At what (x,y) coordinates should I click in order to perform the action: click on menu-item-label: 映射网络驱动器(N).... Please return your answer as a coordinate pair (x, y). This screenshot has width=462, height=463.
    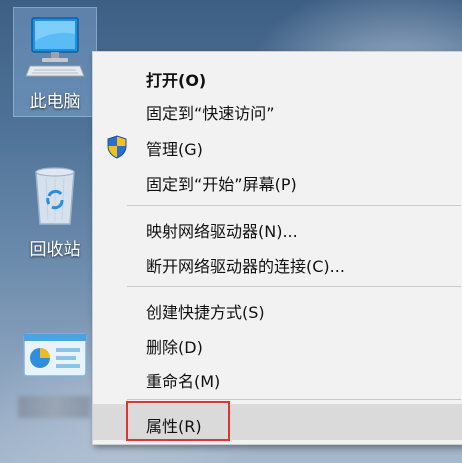
    Looking at the image, I should click on (222, 231).